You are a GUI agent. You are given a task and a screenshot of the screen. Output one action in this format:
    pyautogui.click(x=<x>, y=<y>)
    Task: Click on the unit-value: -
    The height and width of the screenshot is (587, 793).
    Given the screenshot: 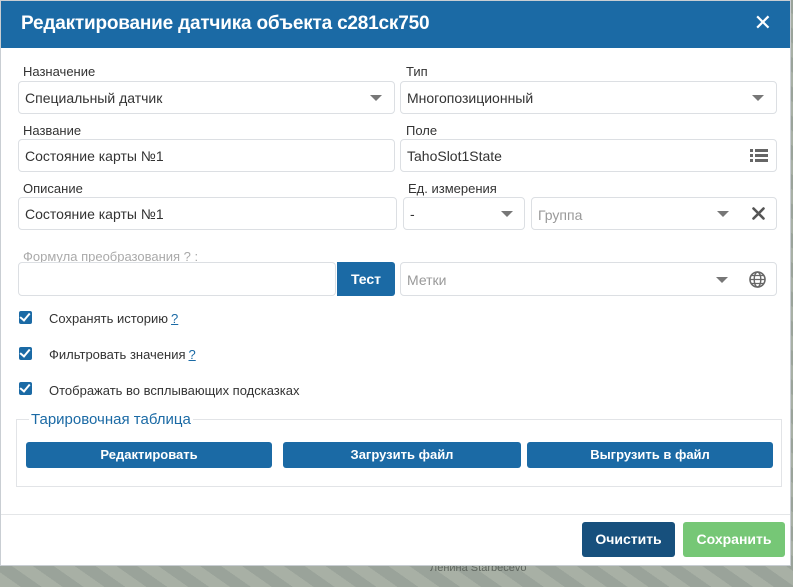 What is the action you would take?
    pyautogui.click(x=412, y=214)
    